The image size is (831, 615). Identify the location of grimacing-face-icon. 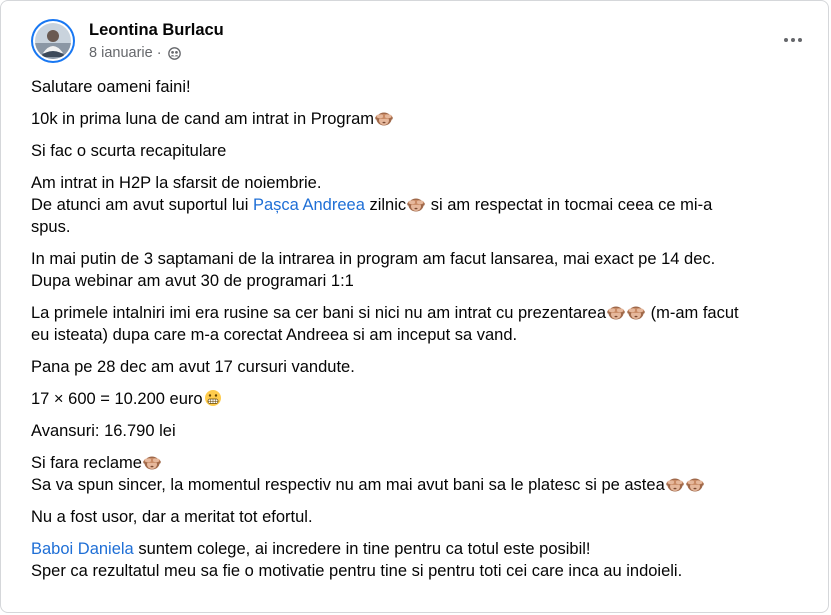
(213, 398).